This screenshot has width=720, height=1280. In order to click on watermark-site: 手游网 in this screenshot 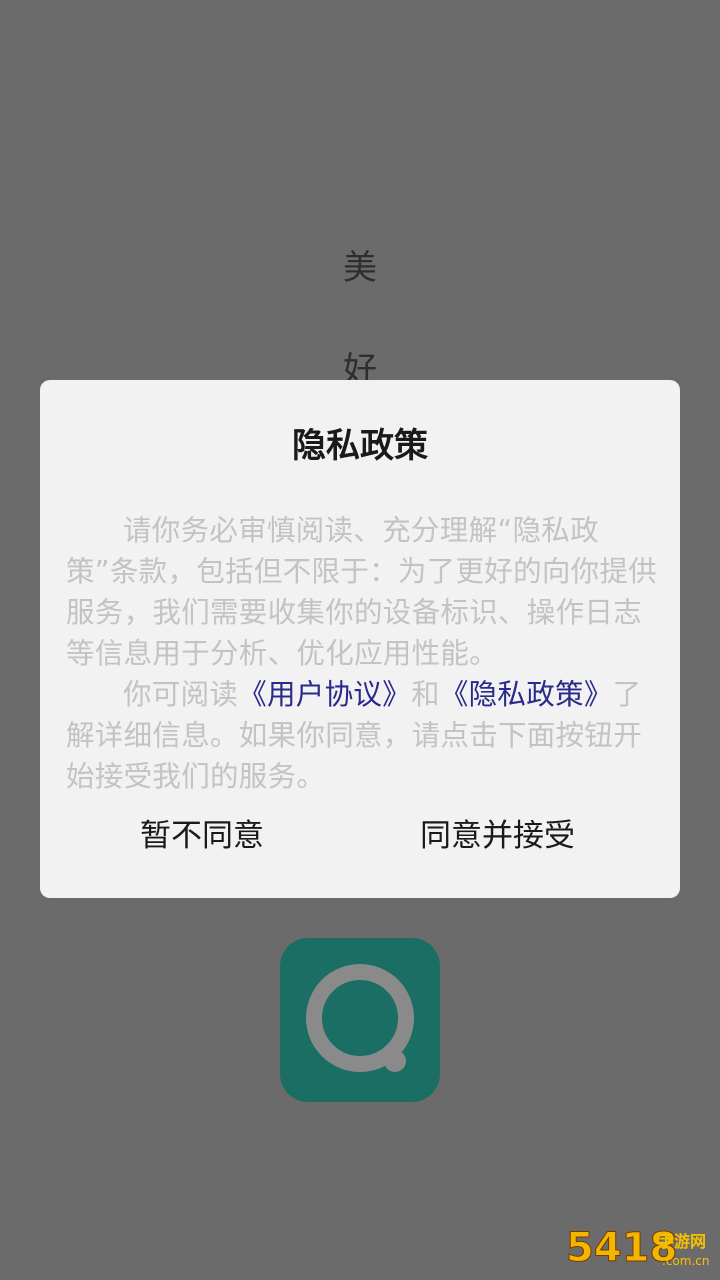, I will do `click(682, 1241)`.